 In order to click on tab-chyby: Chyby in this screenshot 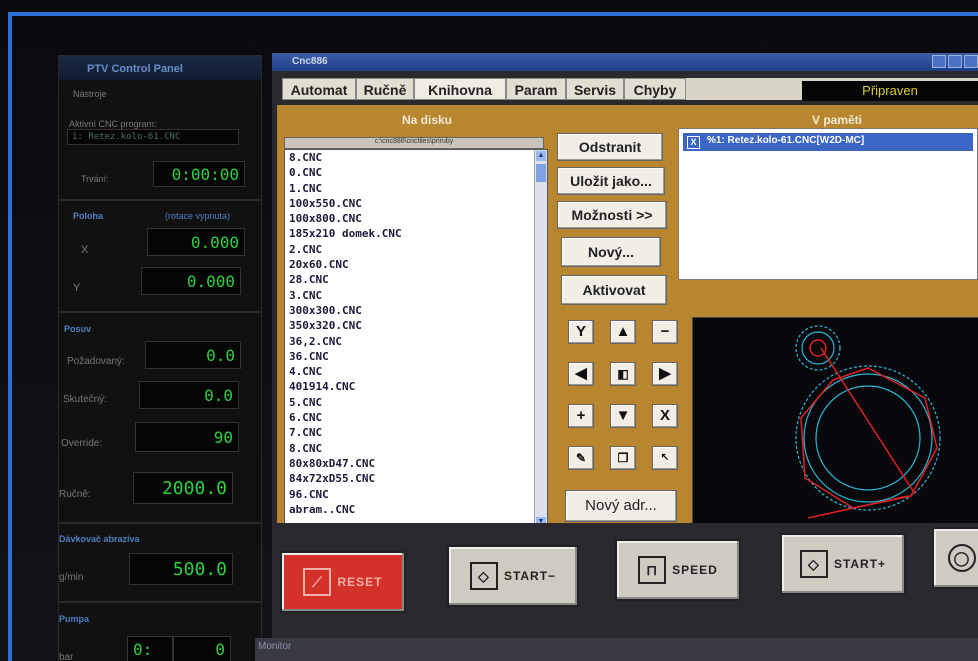, I will do `click(655, 89)`.